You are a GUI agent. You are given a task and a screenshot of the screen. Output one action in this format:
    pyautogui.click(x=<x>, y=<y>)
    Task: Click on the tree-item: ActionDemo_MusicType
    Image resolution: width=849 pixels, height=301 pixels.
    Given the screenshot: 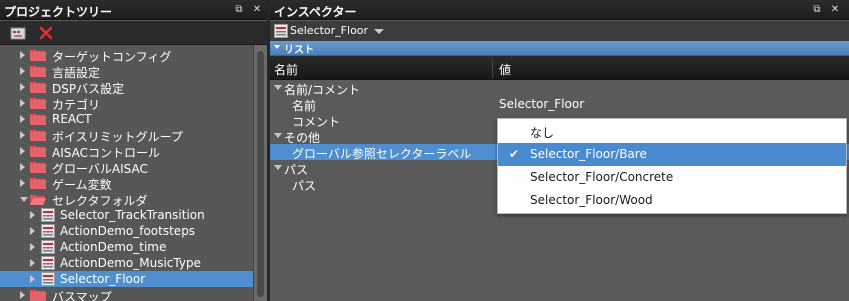 What is the action you would take?
    pyautogui.click(x=126, y=263)
    